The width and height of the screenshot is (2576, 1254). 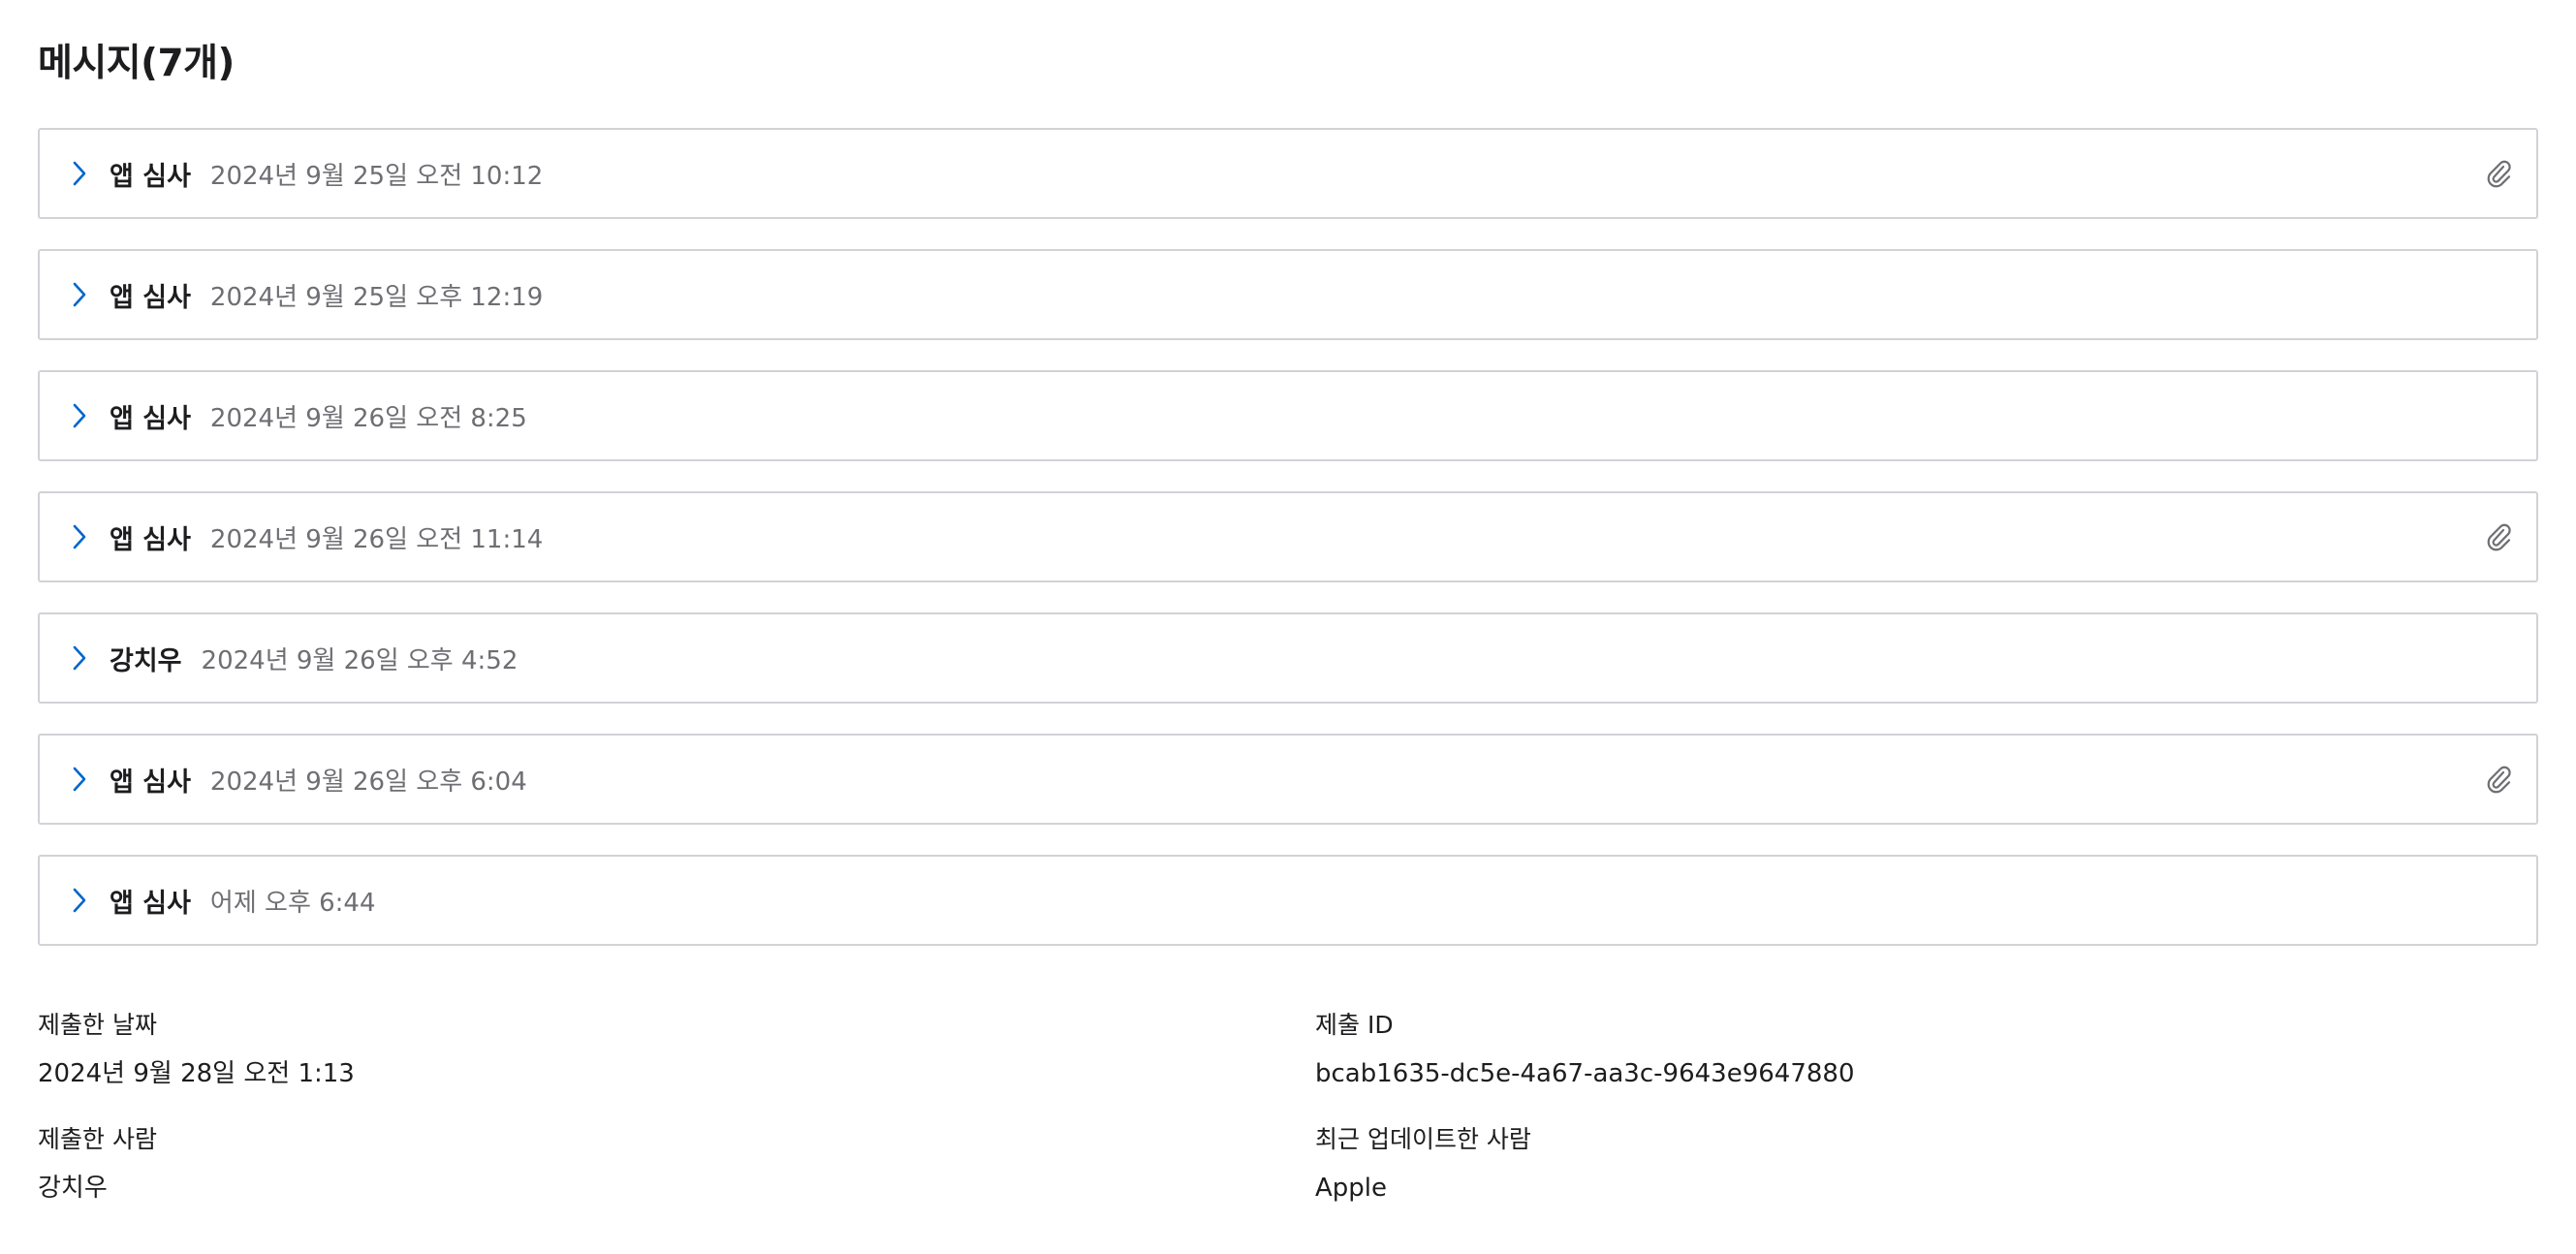 What do you see at coordinates (97, 1139) in the screenshot?
I see `meta-label: 제출한 사람` at bounding box center [97, 1139].